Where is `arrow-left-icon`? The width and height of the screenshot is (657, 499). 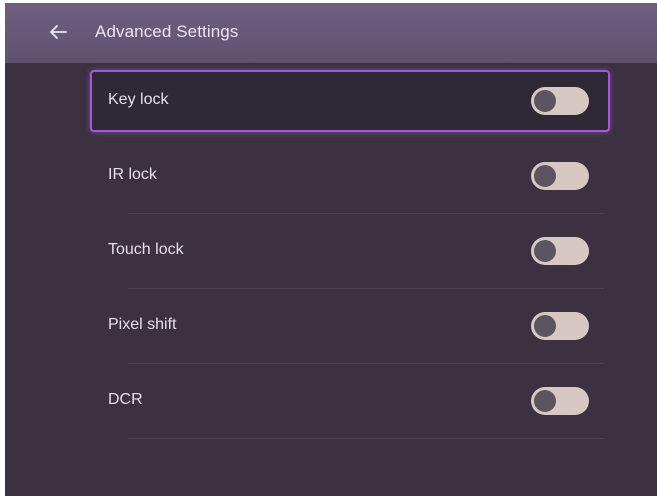 arrow-left-icon is located at coordinates (58, 32).